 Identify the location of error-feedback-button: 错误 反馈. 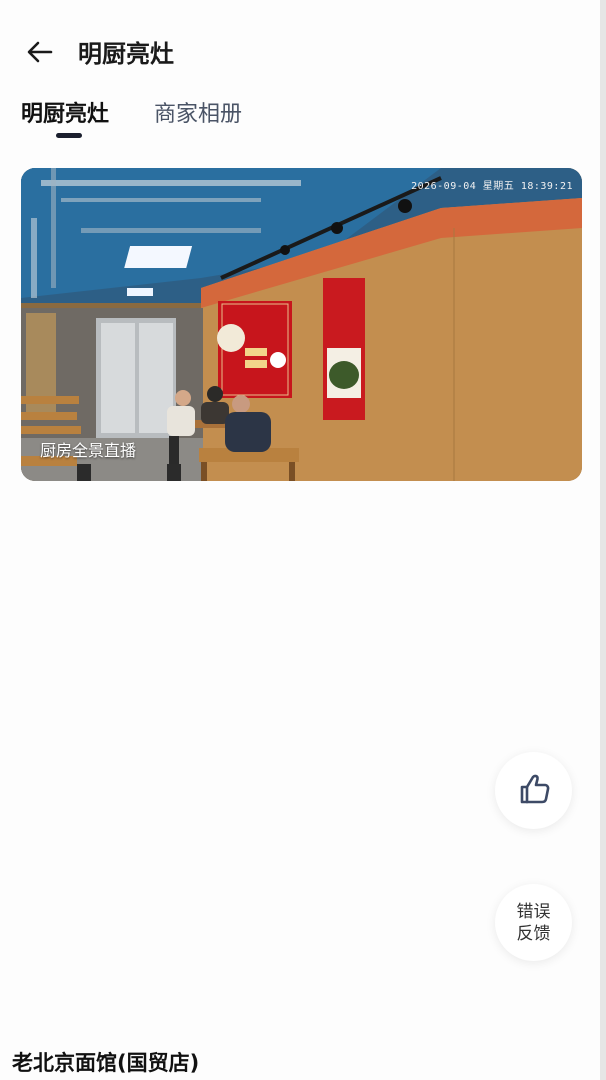
(533, 922).